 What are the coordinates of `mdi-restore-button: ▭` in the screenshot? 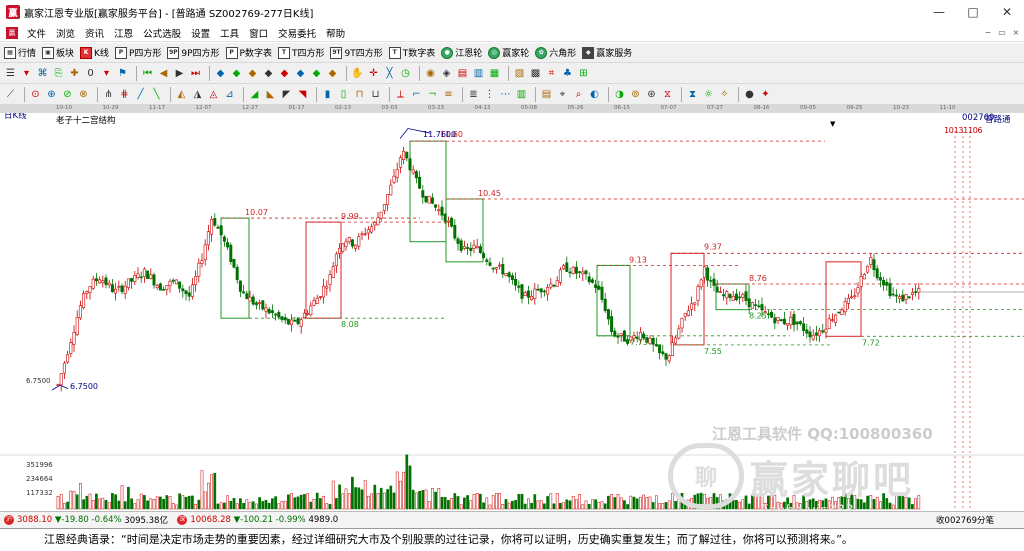 It's located at (1002, 32).